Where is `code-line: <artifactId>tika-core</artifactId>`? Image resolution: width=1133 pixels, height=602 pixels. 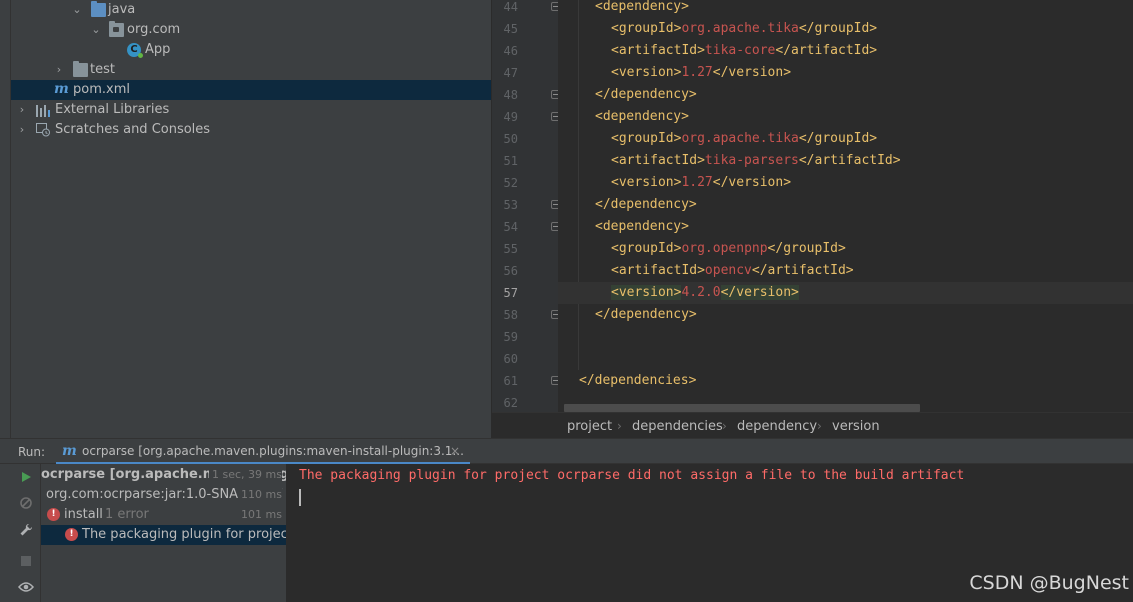 code-line: <artifactId>tika-core</artifactId> is located at coordinates (845, 51).